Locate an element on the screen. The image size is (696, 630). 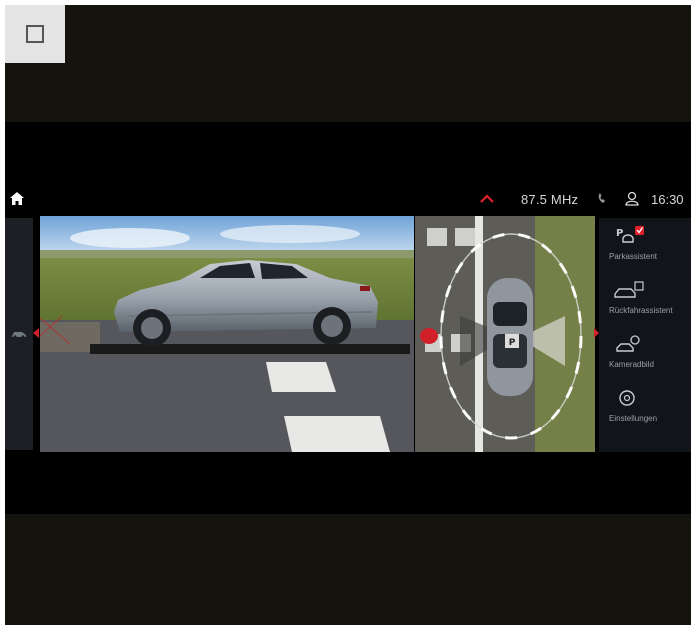
top-camera-view: P is located at coordinates (505, 334).